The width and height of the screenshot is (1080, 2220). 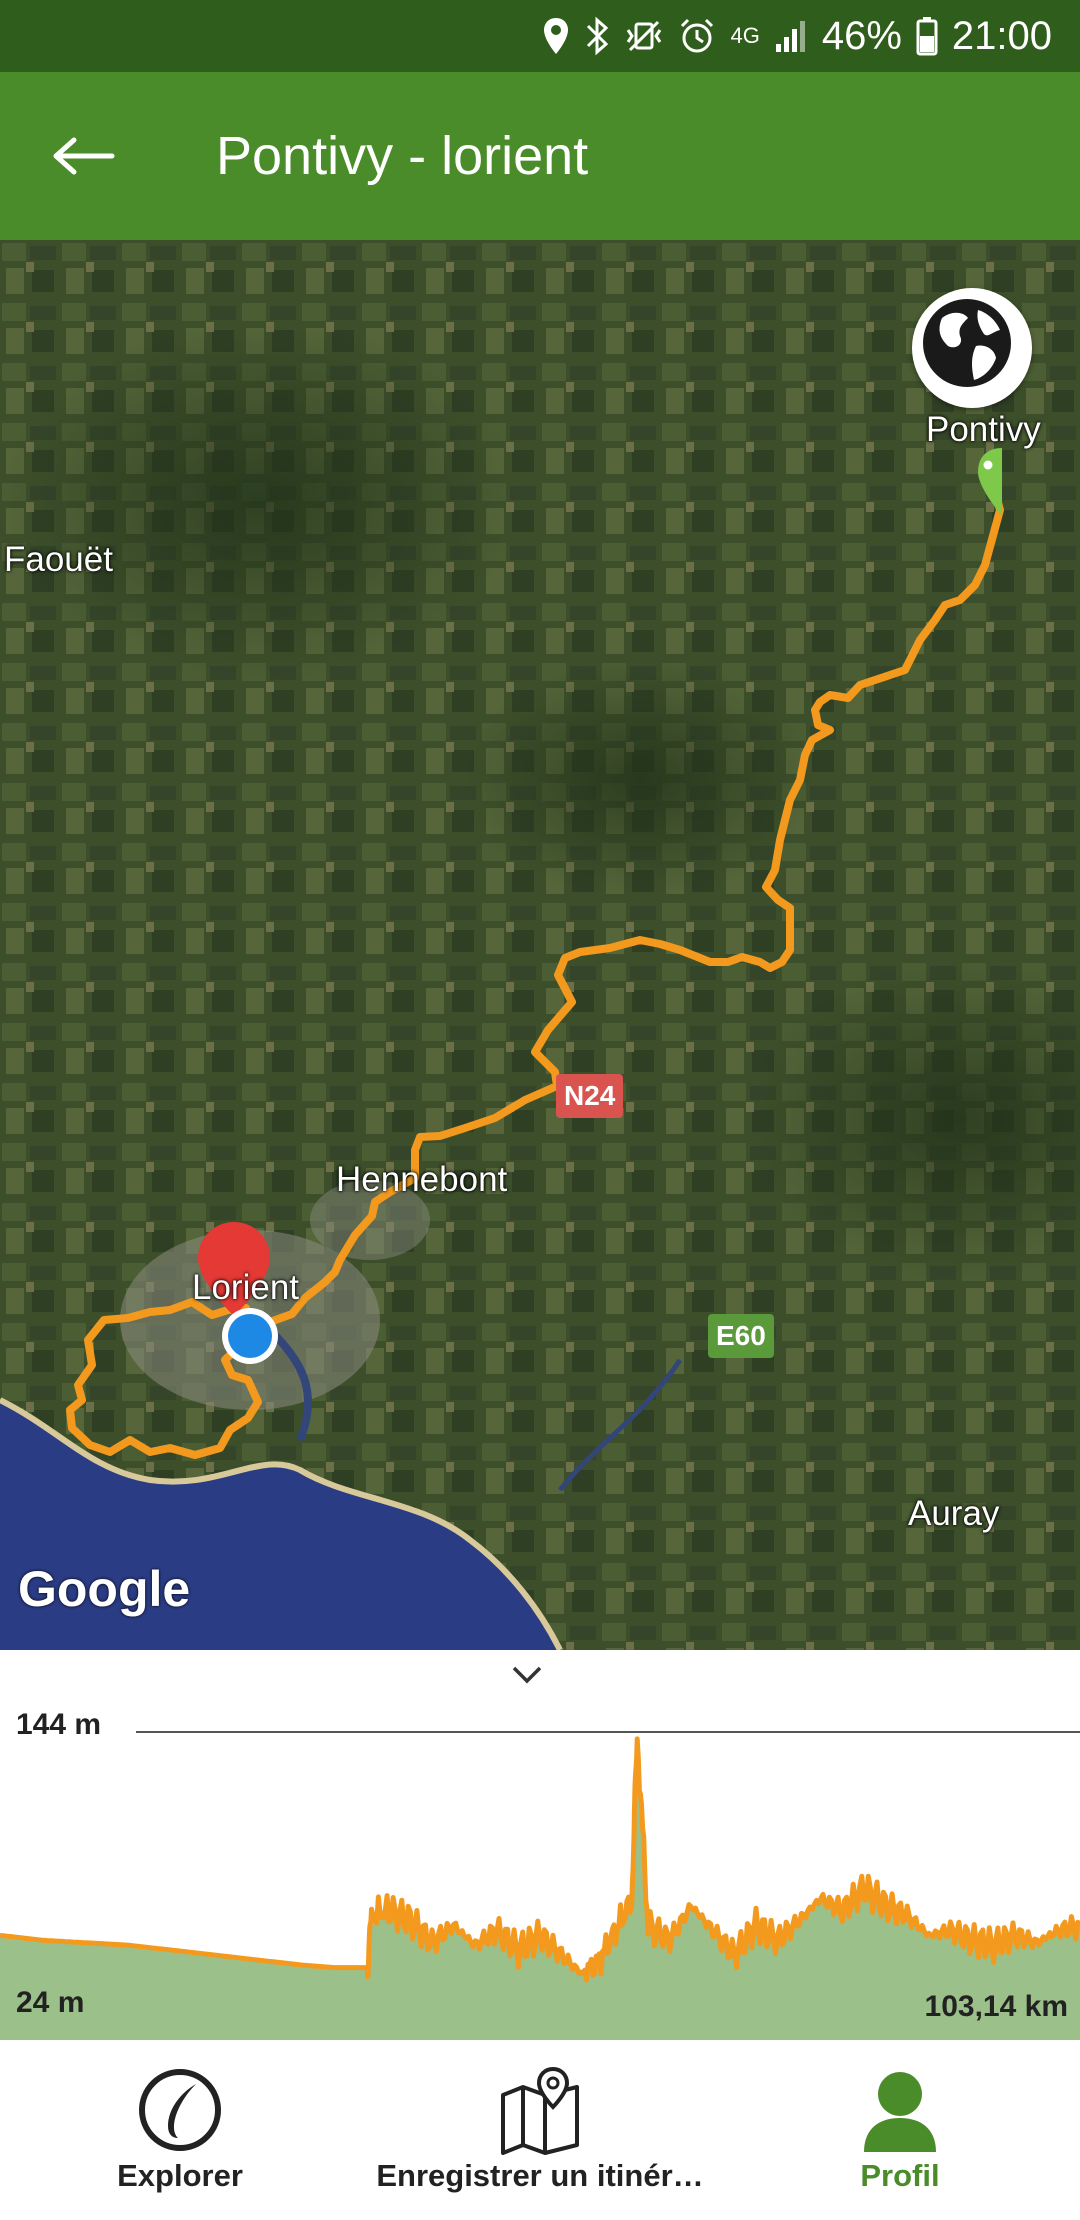 What do you see at coordinates (540, 1889) in the screenshot?
I see `elevation-area` at bounding box center [540, 1889].